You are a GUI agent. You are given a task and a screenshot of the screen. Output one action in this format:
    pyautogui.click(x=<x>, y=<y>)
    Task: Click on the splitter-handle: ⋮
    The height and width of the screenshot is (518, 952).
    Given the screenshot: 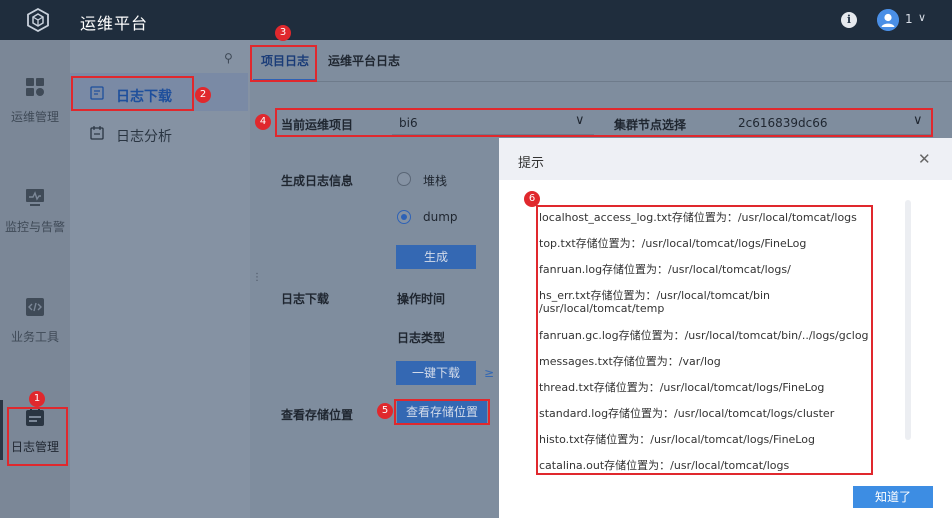 What is the action you would take?
    pyautogui.click(x=257, y=277)
    